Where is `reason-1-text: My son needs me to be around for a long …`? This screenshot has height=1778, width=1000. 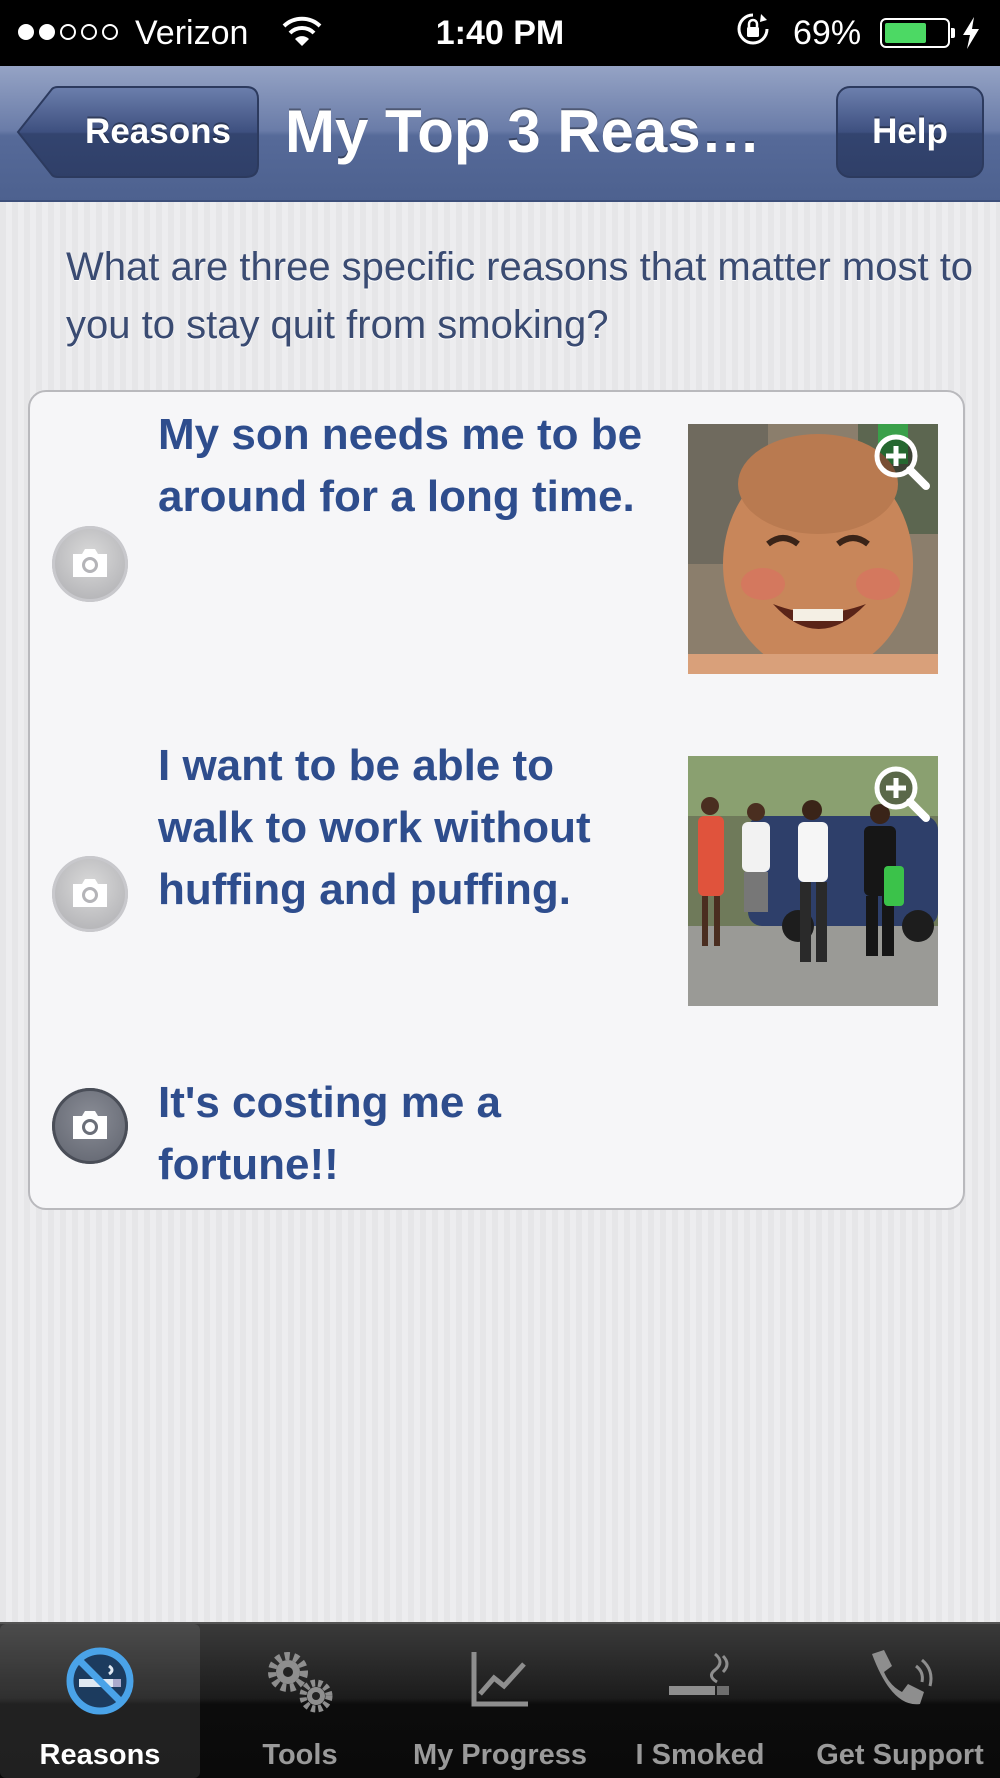
reason-1-text: My son needs me to be around for a long … is located at coordinates (408, 466).